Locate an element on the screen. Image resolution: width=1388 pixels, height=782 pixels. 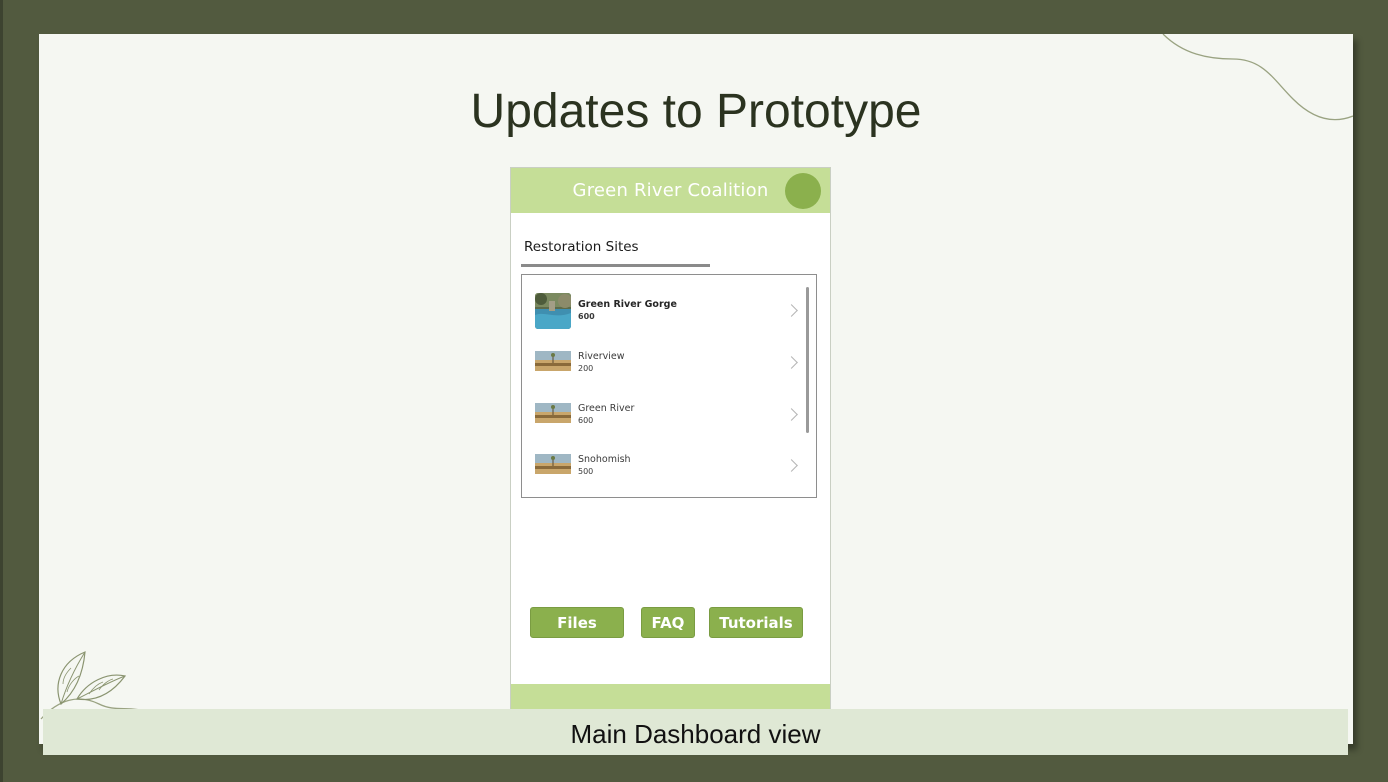
site-thumbnail-riverview is located at coordinates (553, 361).